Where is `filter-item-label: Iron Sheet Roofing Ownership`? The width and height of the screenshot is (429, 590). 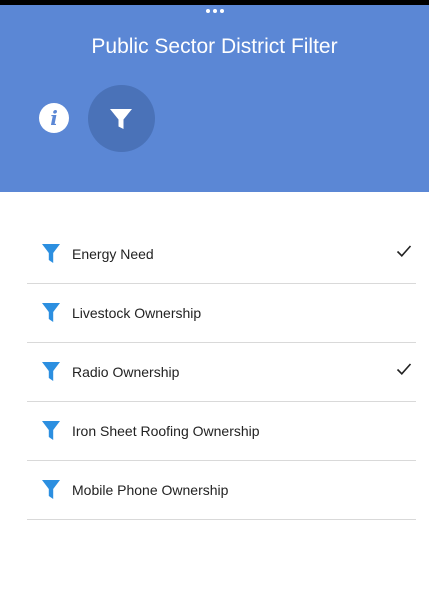
filter-item-label: Iron Sheet Roofing Ownership is located at coordinates (166, 431).